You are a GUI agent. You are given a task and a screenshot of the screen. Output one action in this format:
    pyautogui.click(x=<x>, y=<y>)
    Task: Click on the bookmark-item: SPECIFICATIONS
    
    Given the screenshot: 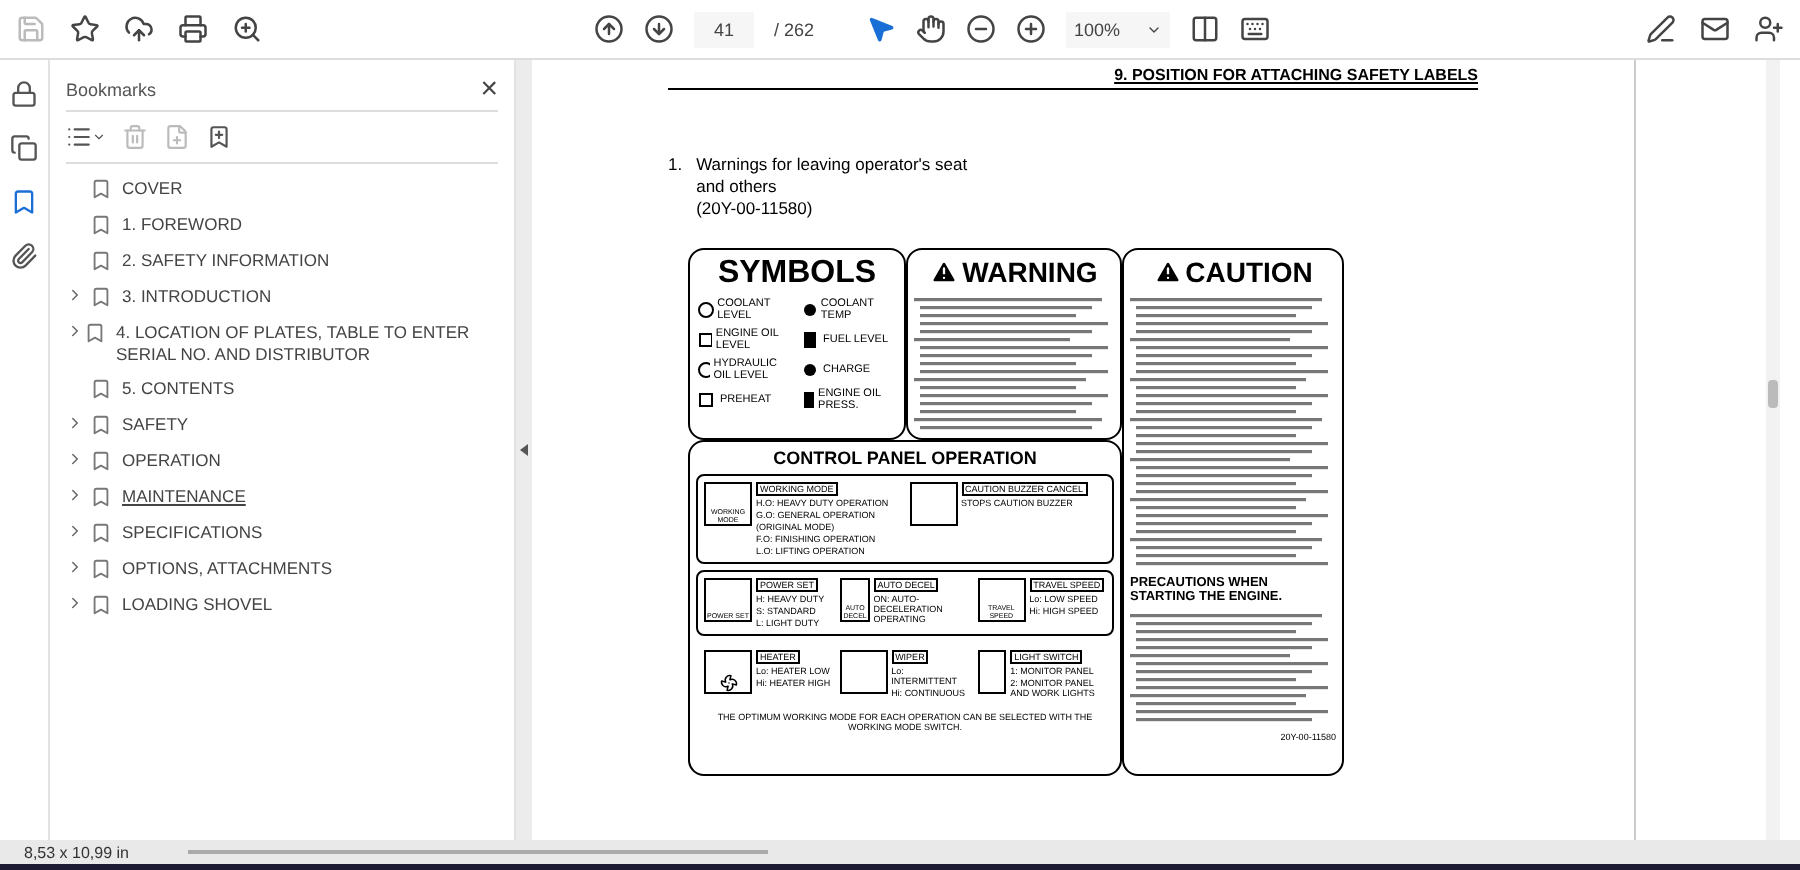 What is the action you would take?
    pyautogui.click(x=192, y=533)
    